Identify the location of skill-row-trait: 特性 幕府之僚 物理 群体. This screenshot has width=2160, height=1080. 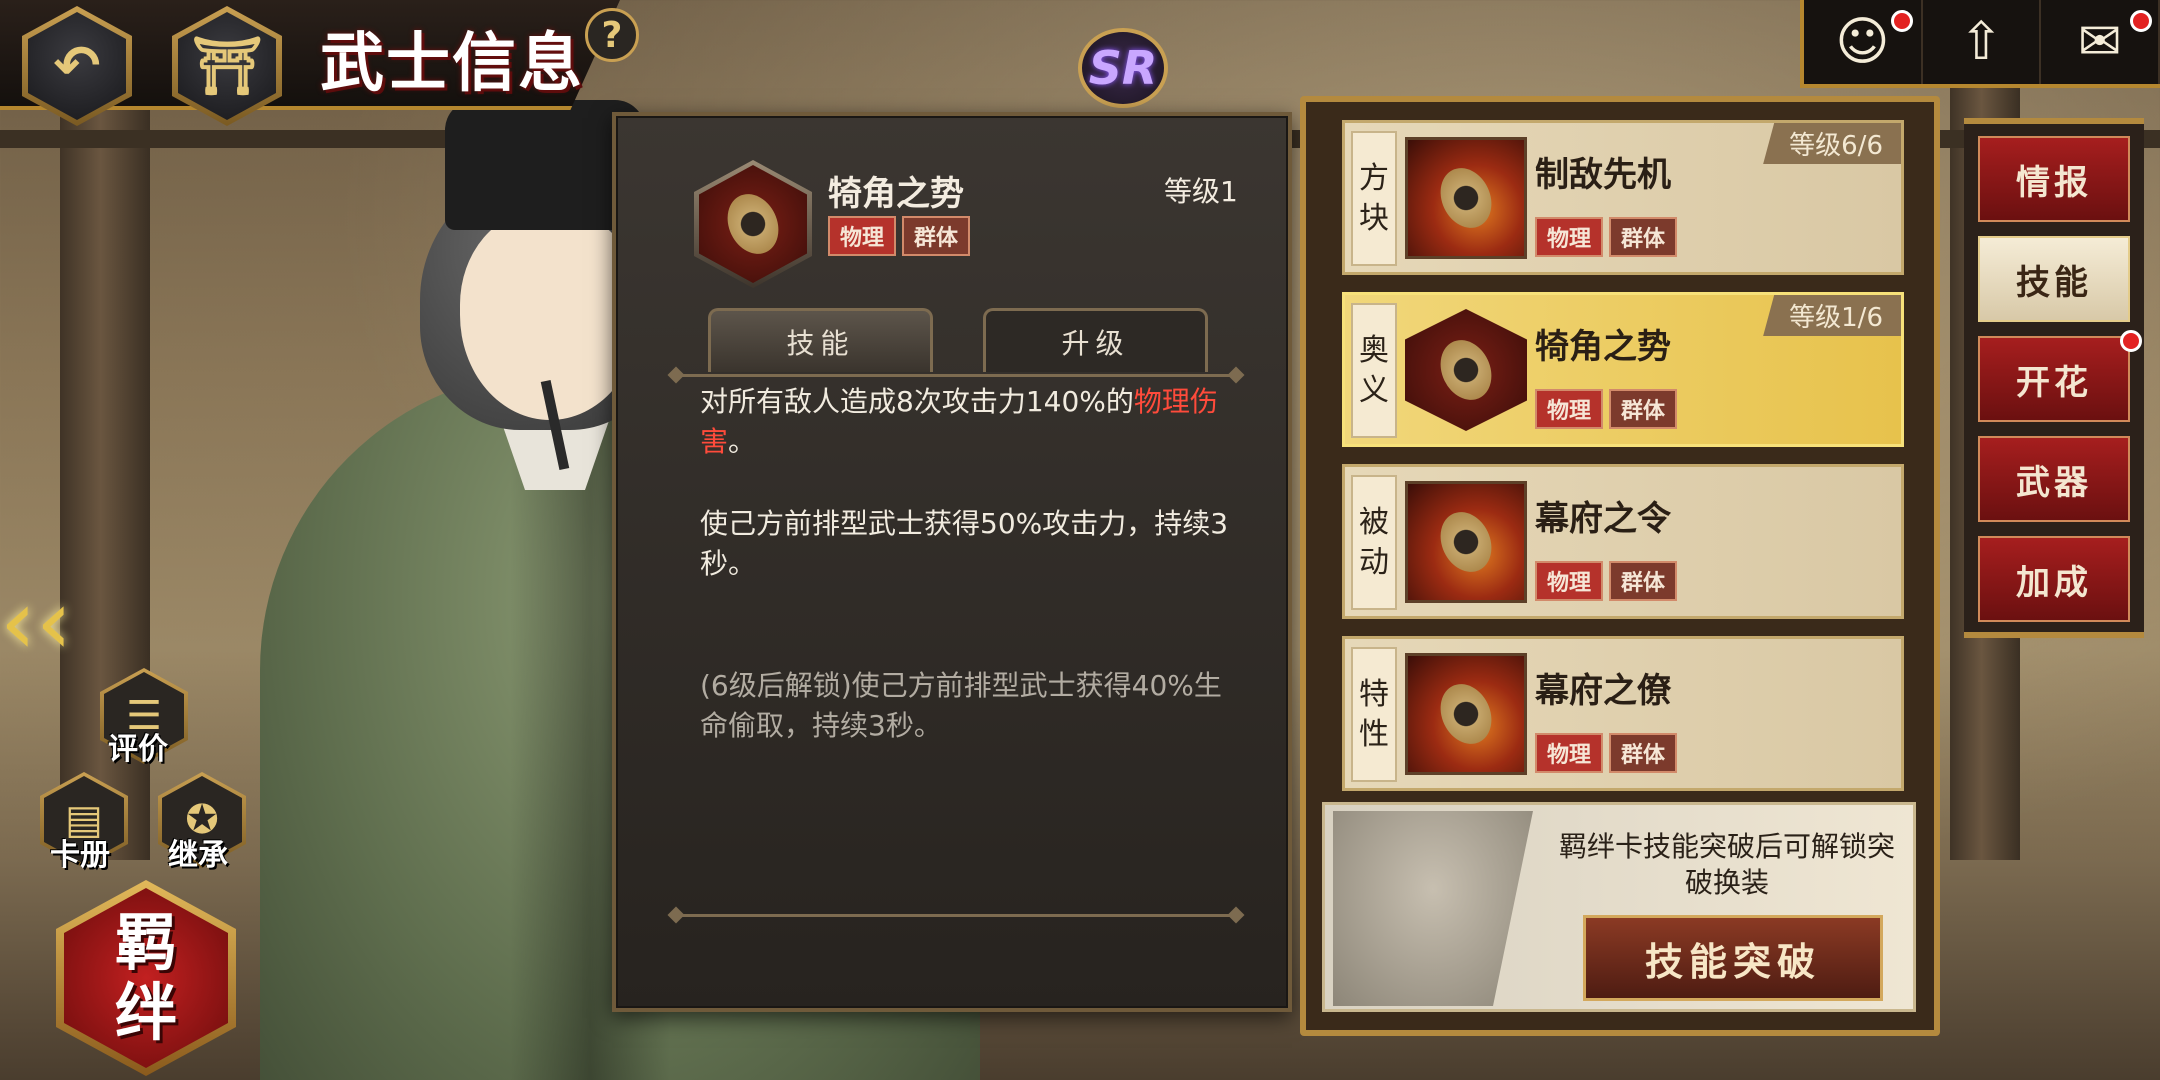
(1623, 713).